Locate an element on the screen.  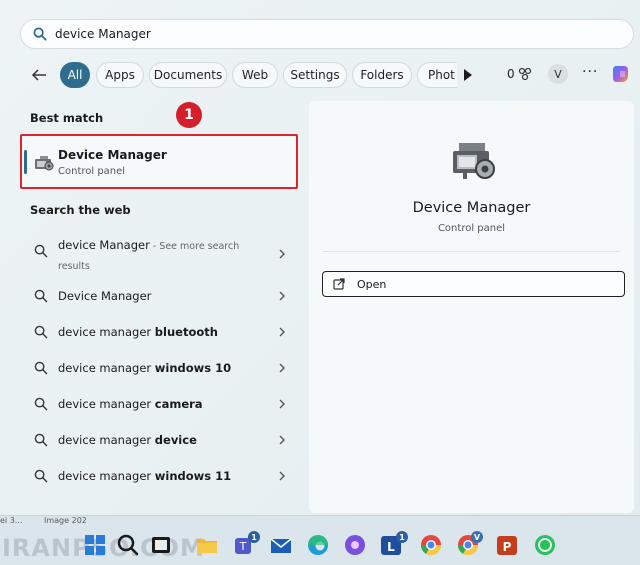
chrome-profile-badge: V is located at coordinates (477, 537).